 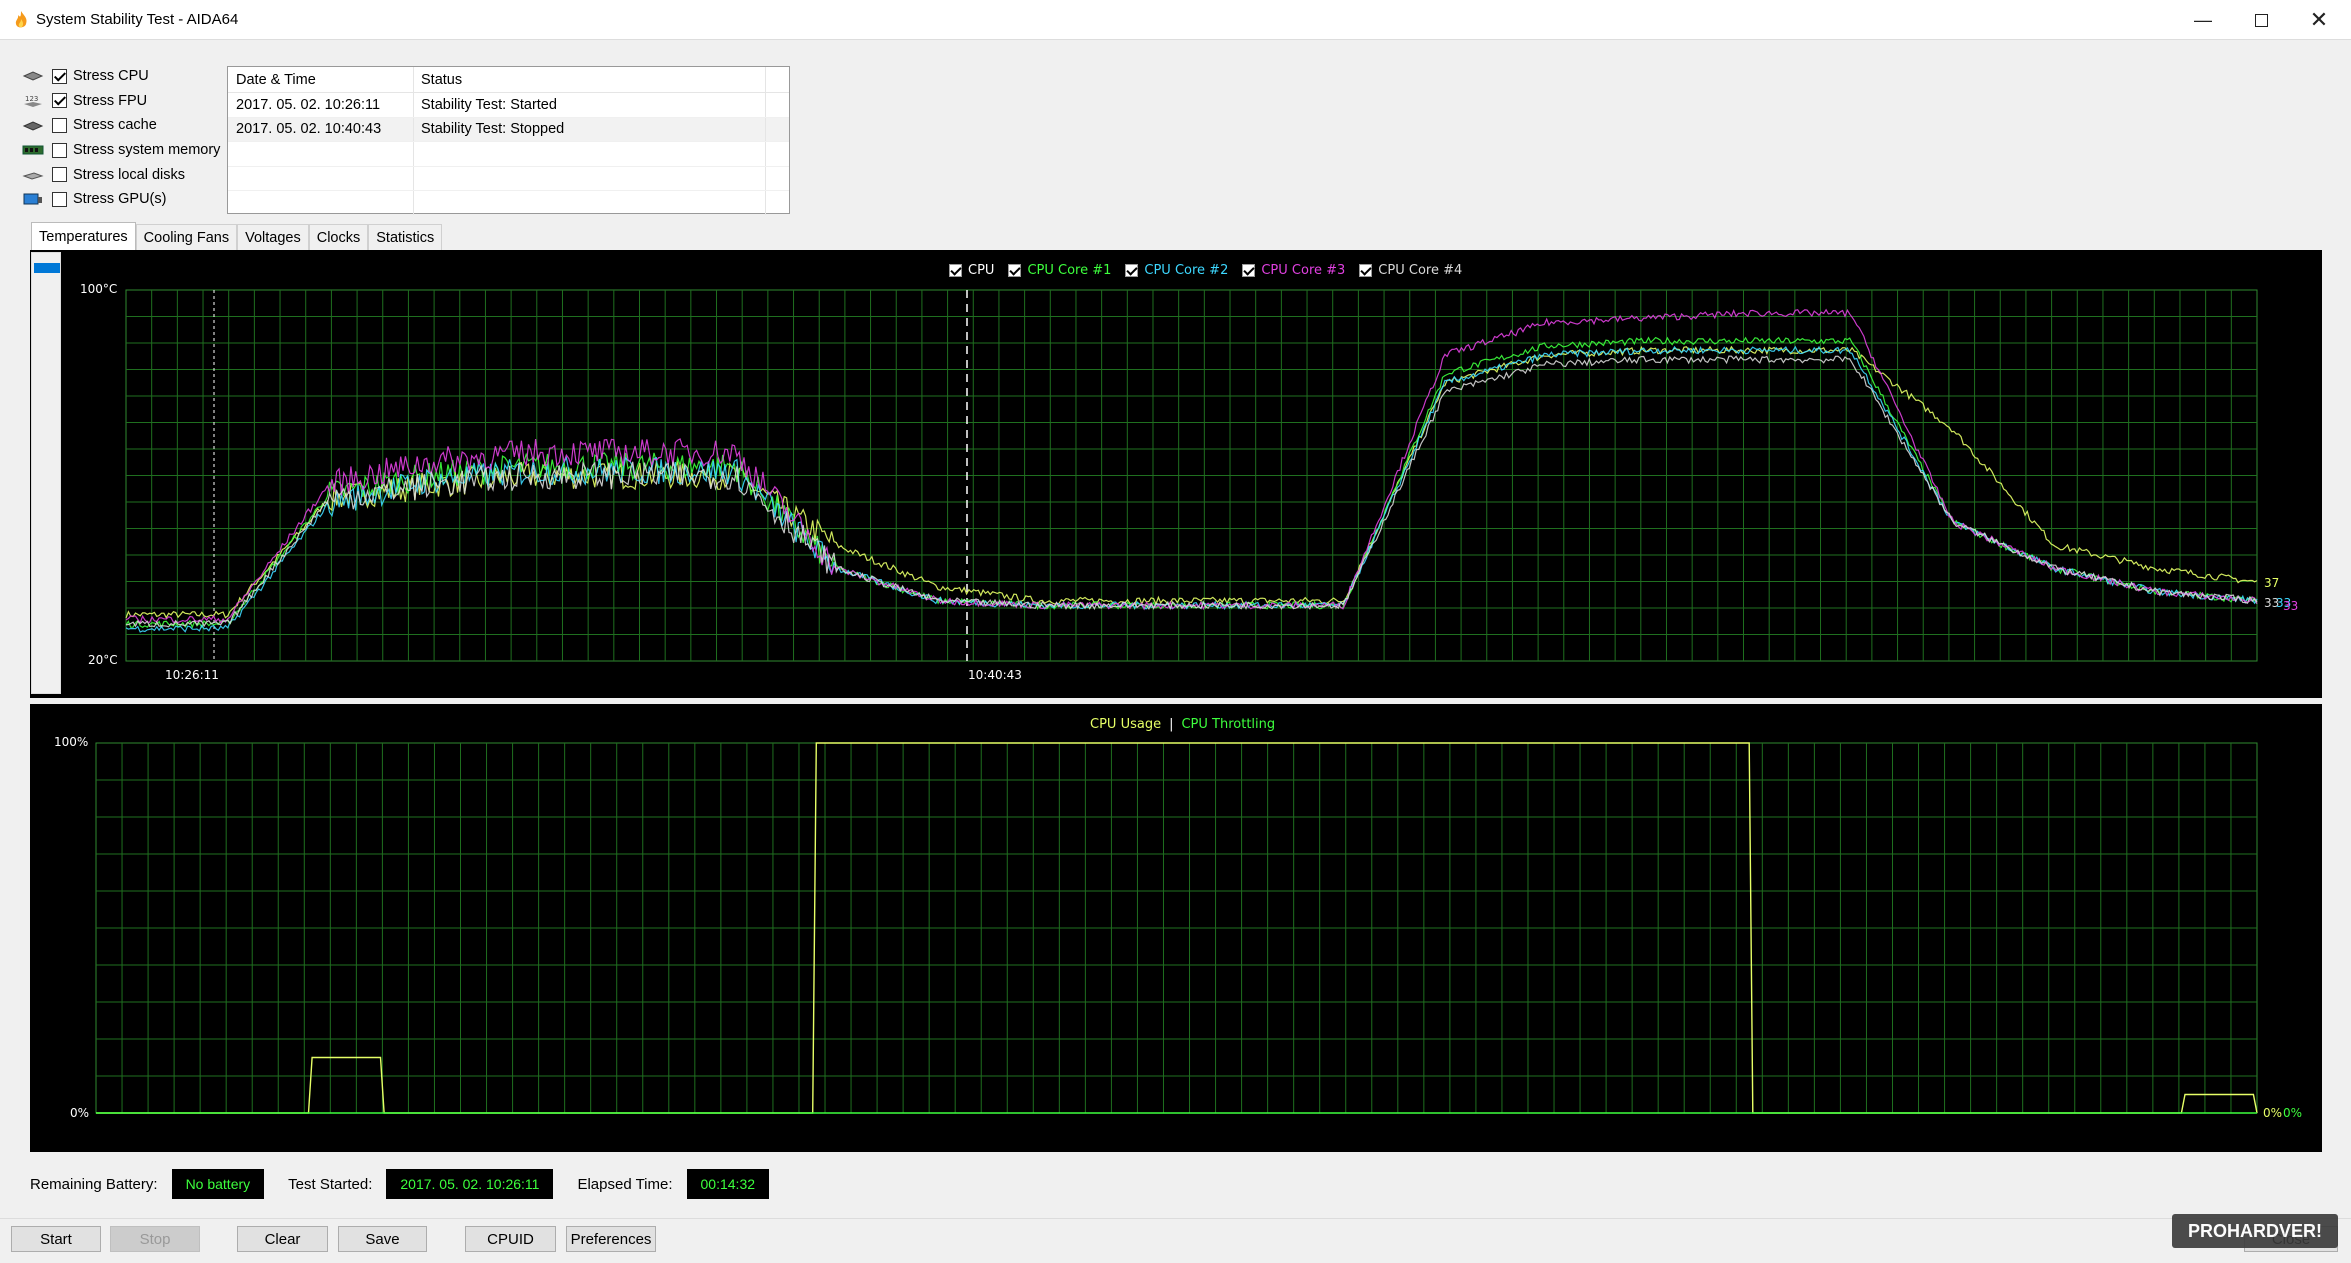 I want to click on save-button: Save, so click(x=382, y=1239).